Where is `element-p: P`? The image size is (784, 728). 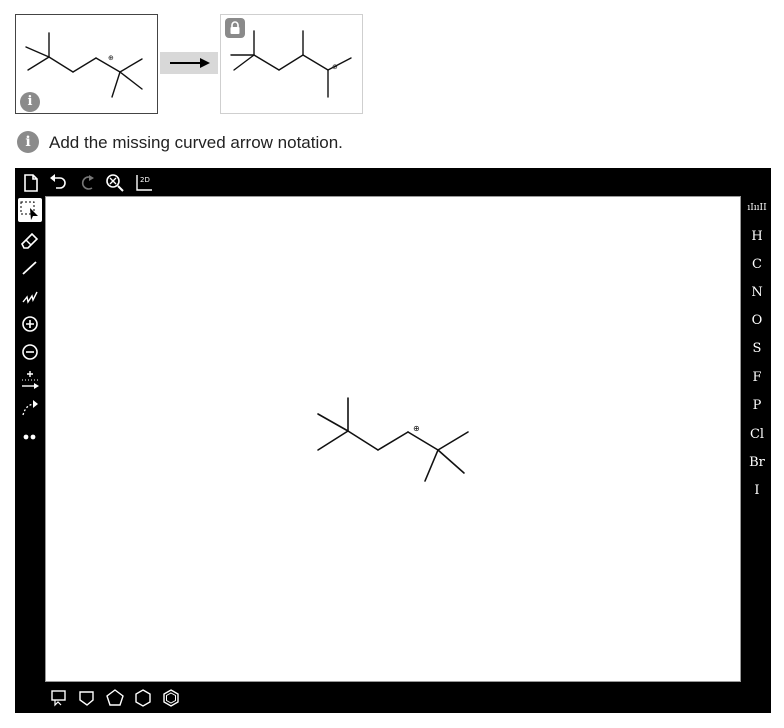
element-p: P is located at coordinates (757, 405).